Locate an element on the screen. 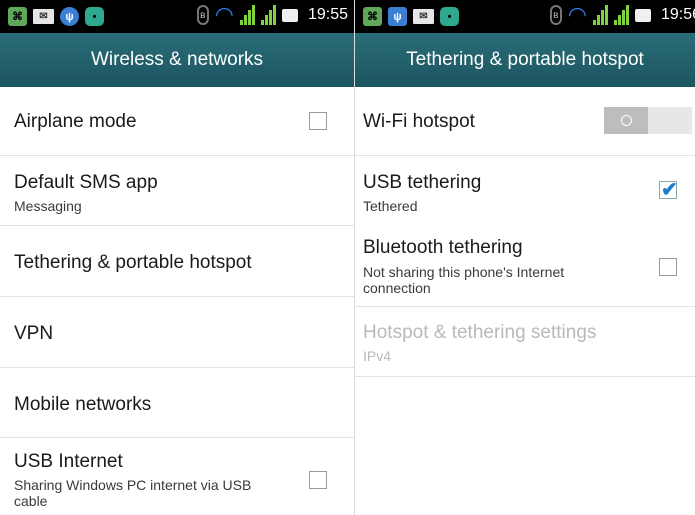 This screenshot has height=515, width=695. list-item-mobile-networks: Mobile networks is located at coordinates (177, 403).